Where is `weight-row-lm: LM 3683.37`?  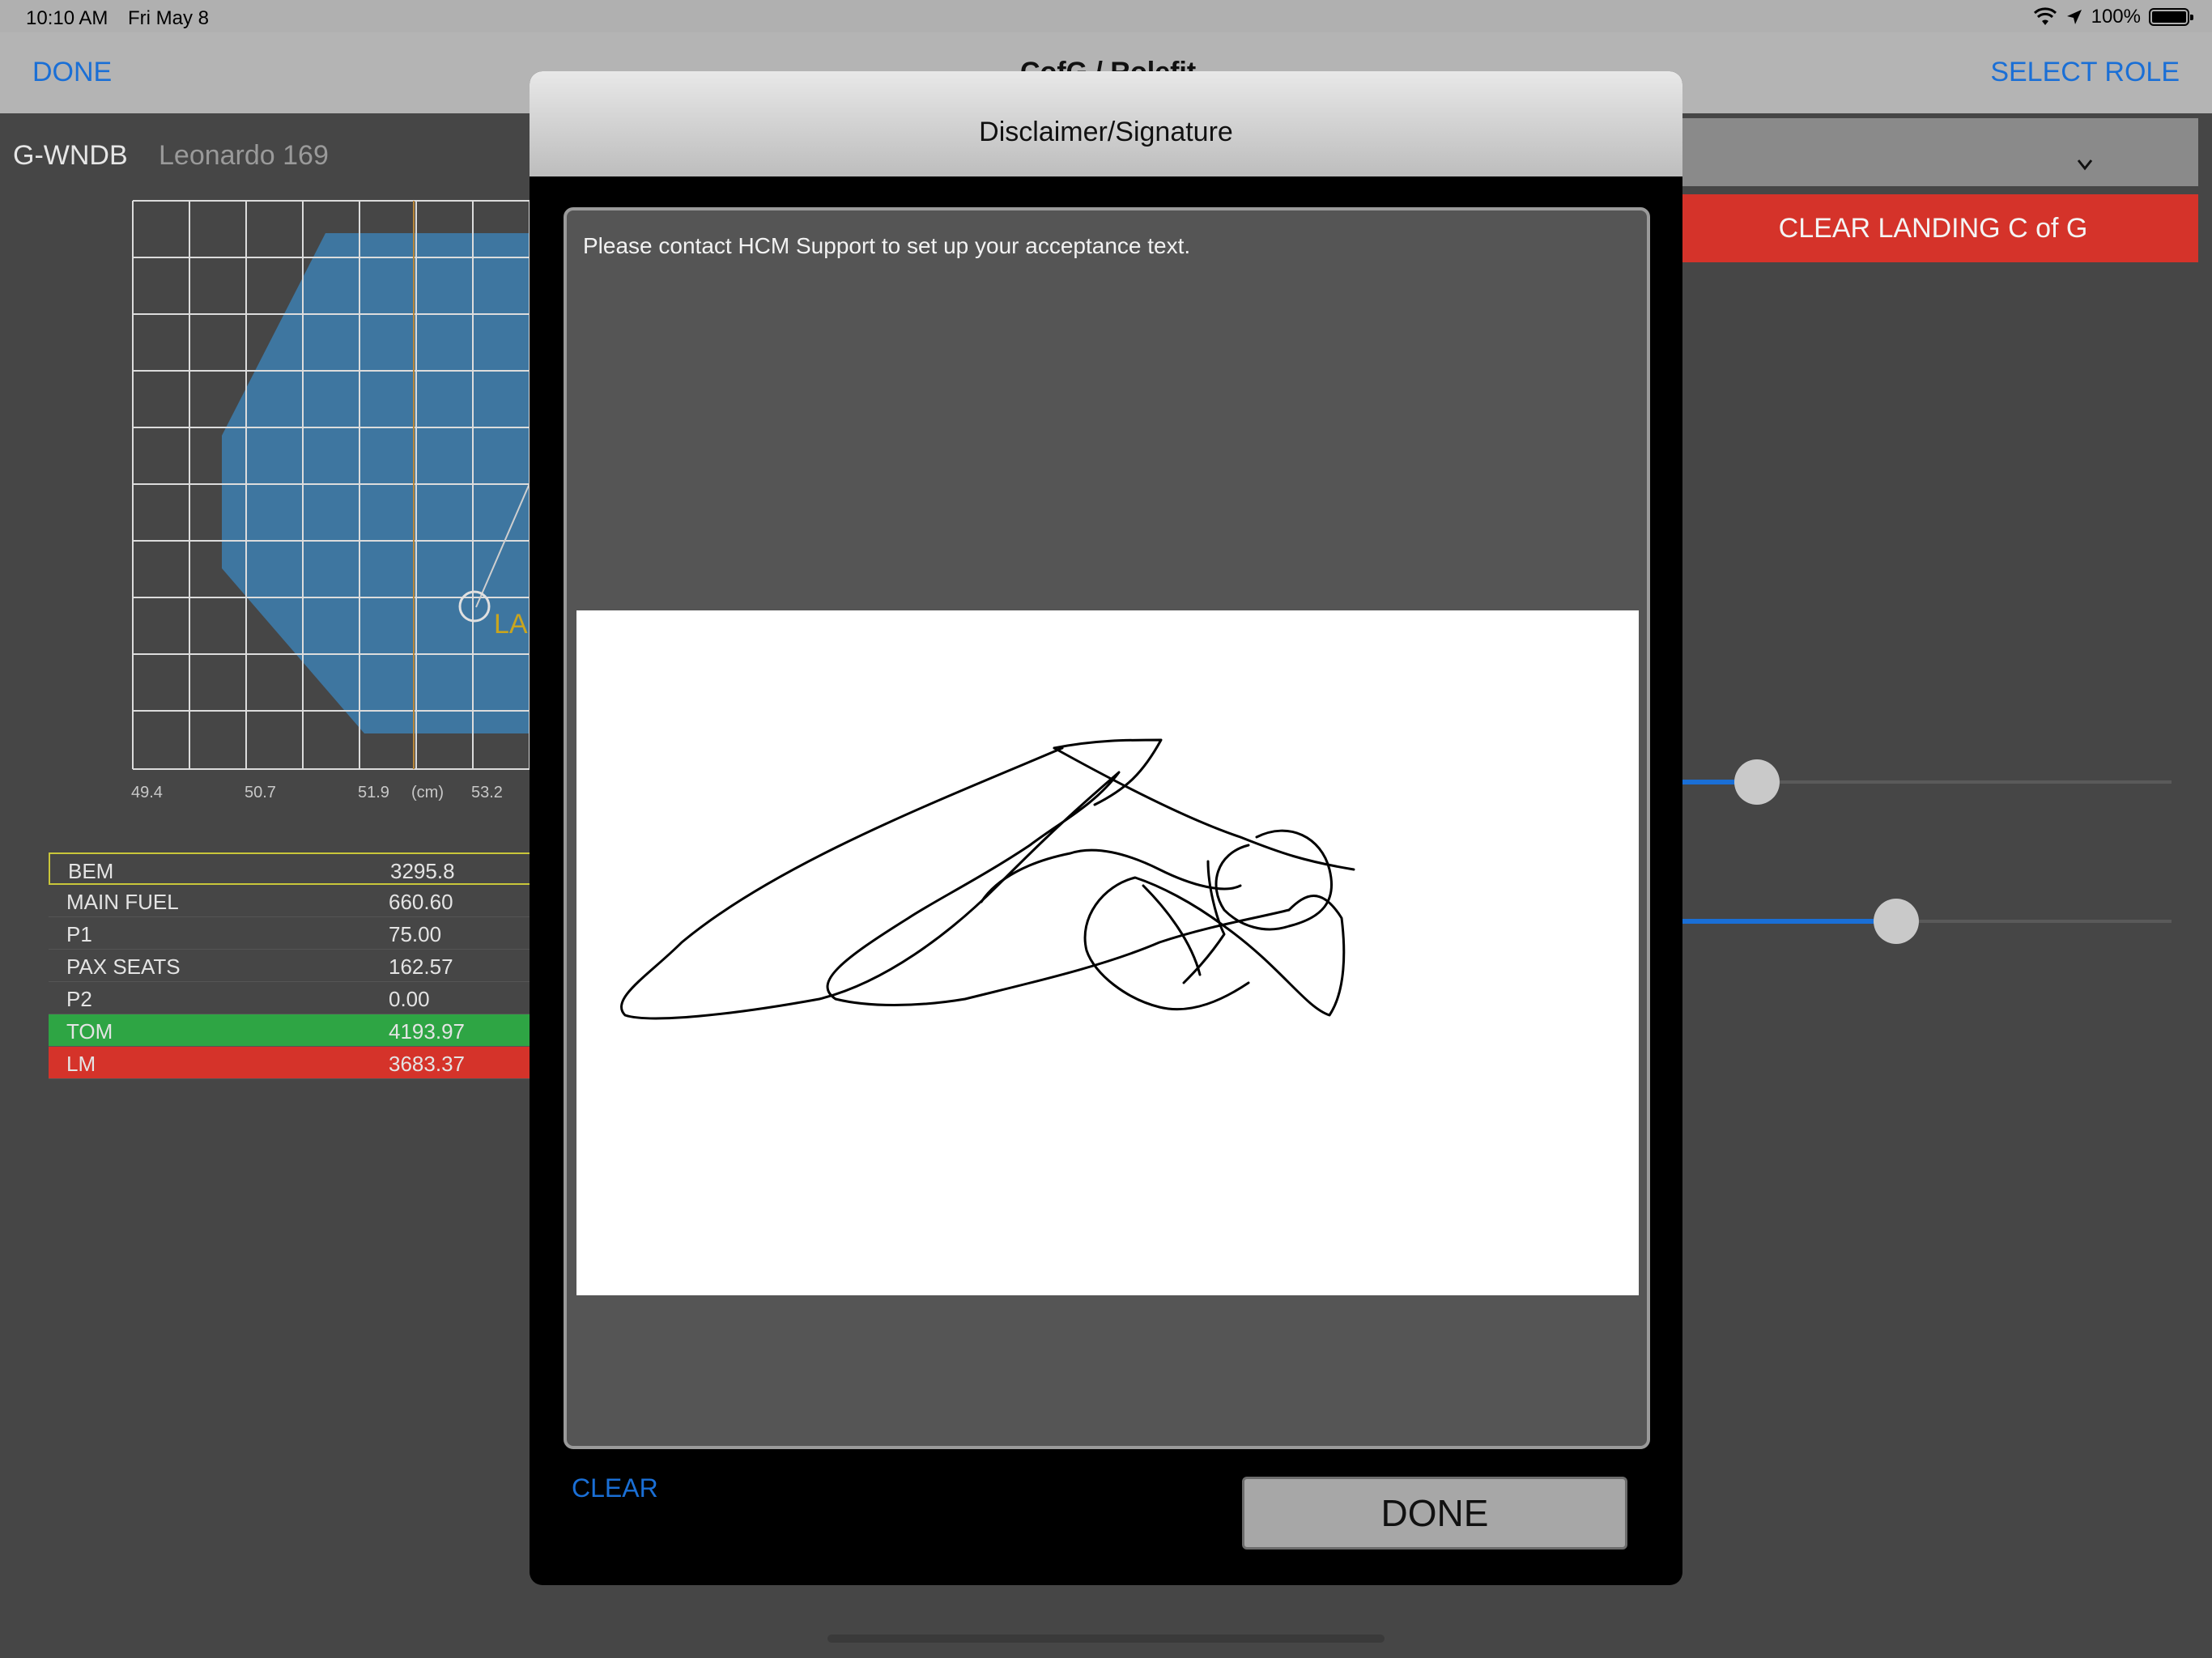 weight-row-lm: LM 3683.37 is located at coordinates (291, 1063).